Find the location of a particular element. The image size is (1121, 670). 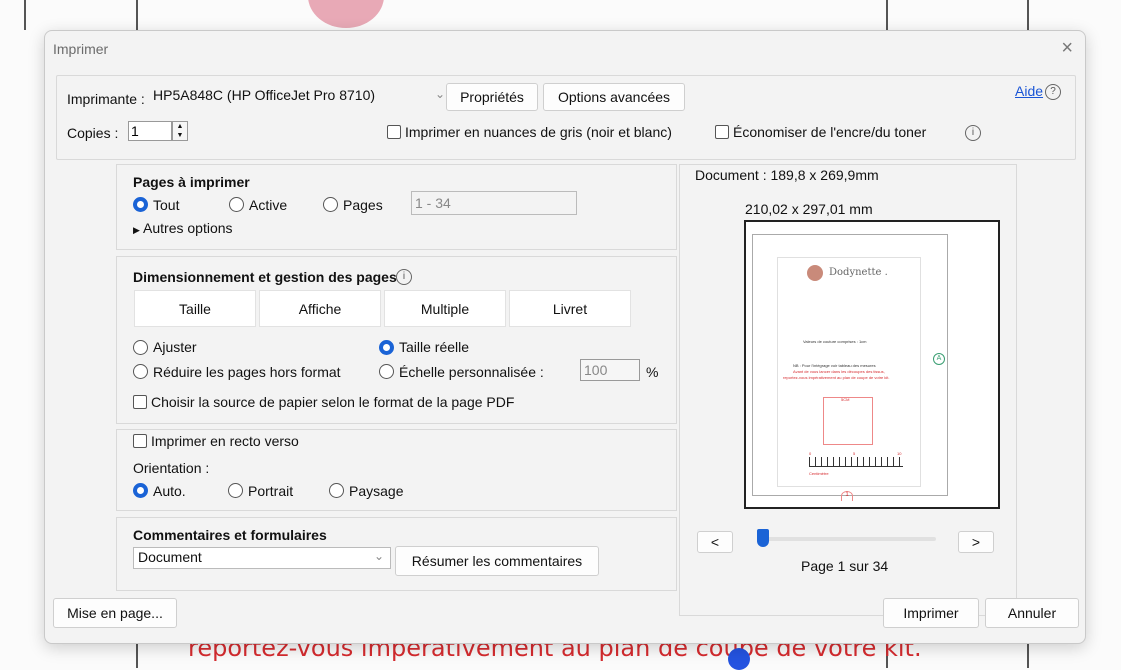

tab-booklet: Livret is located at coordinates (570, 308).